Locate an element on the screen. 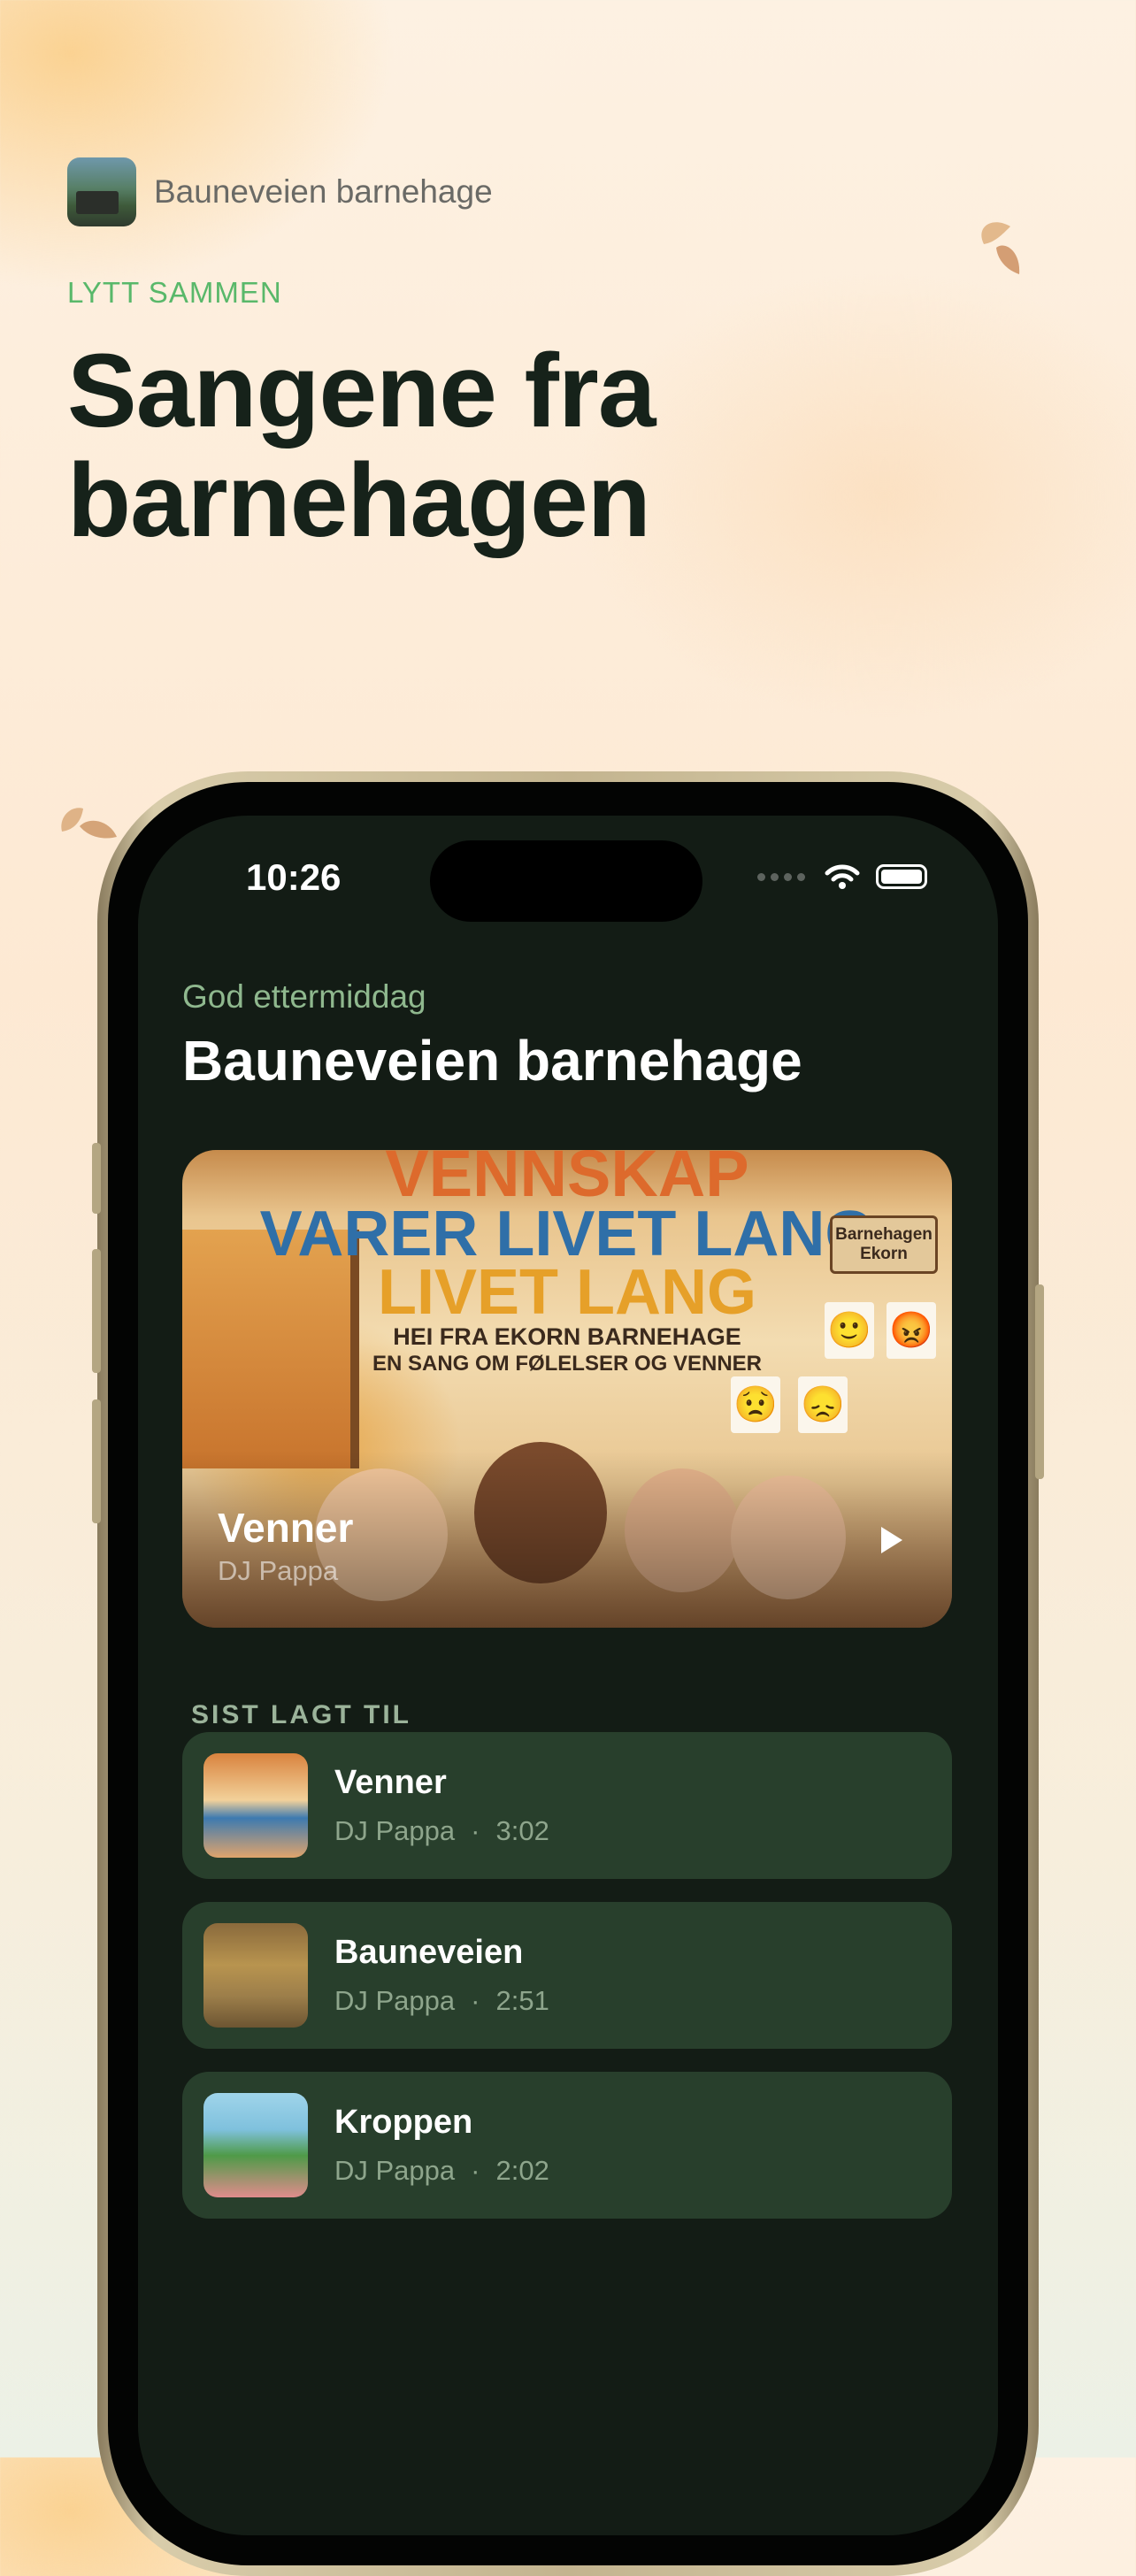  track-duration: 3:02 is located at coordinates (522, 1830).